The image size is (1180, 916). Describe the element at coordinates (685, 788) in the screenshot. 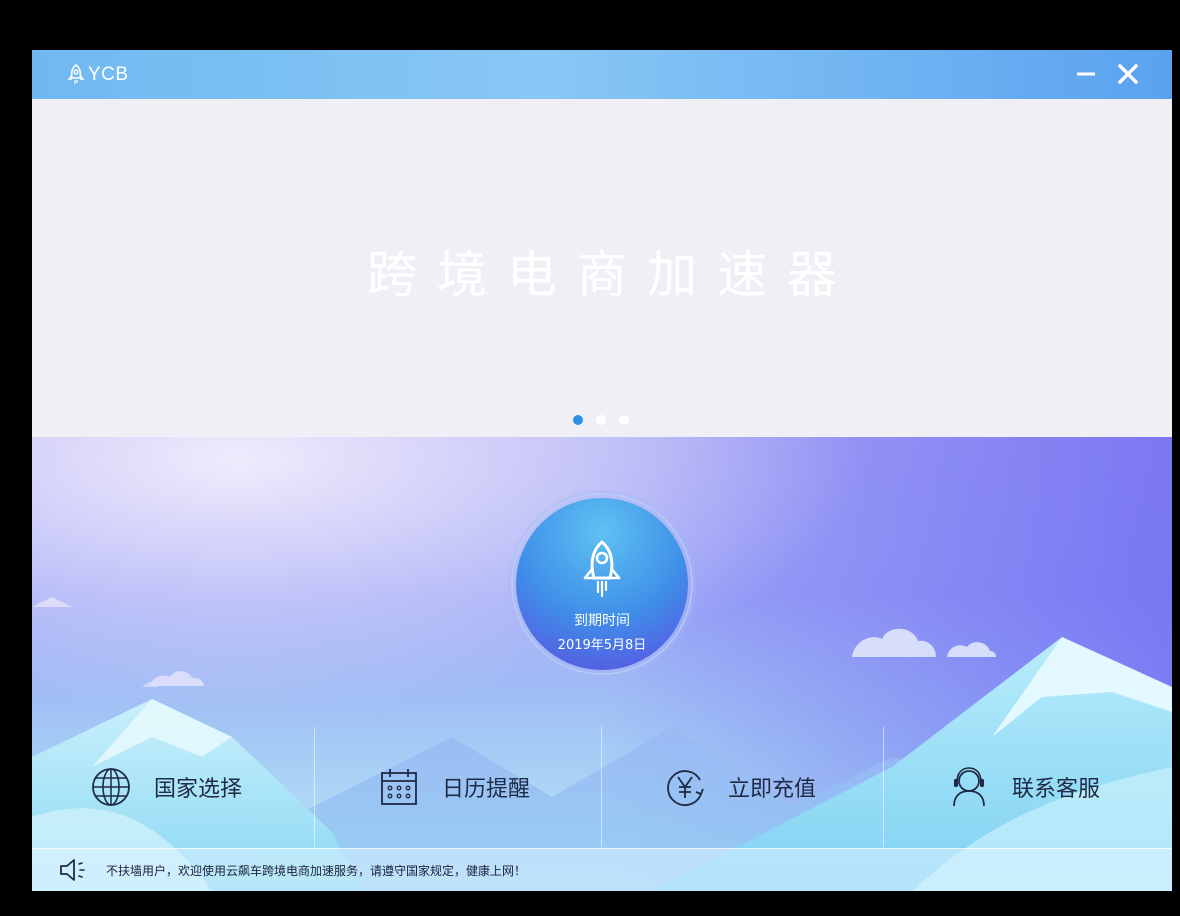

I see `yen-recharge-icon` at that location.